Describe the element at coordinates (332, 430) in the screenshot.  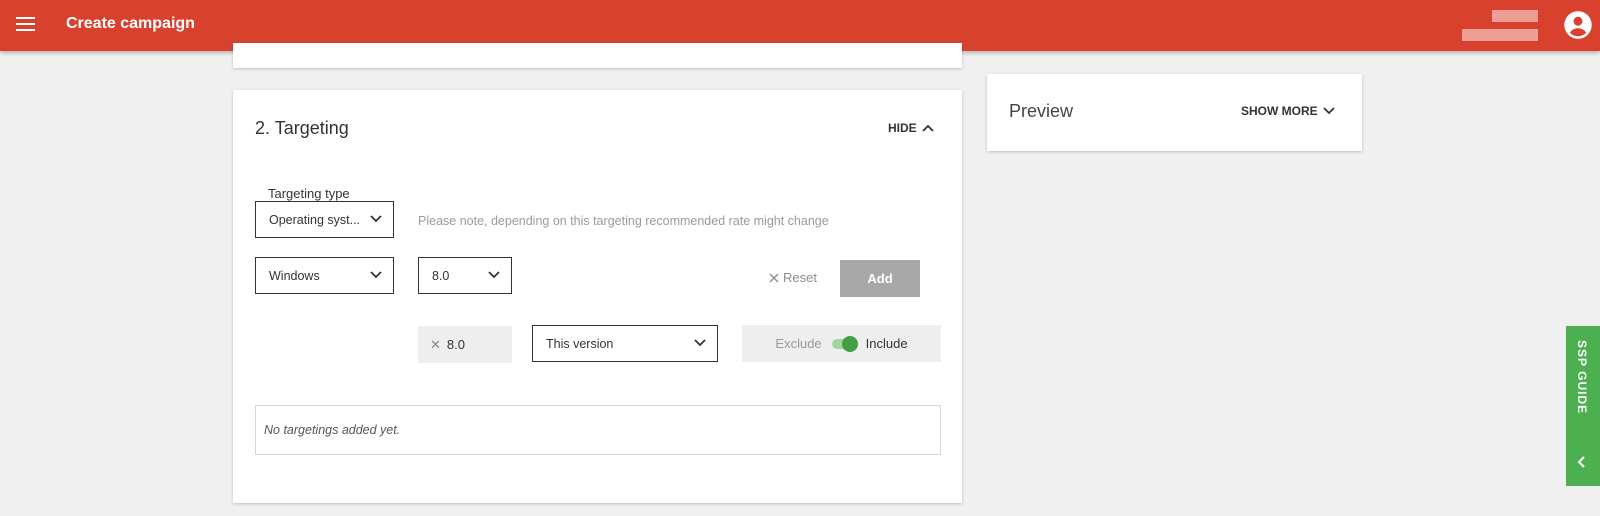
I see `empty-message: No targetings added yet.` at that location.